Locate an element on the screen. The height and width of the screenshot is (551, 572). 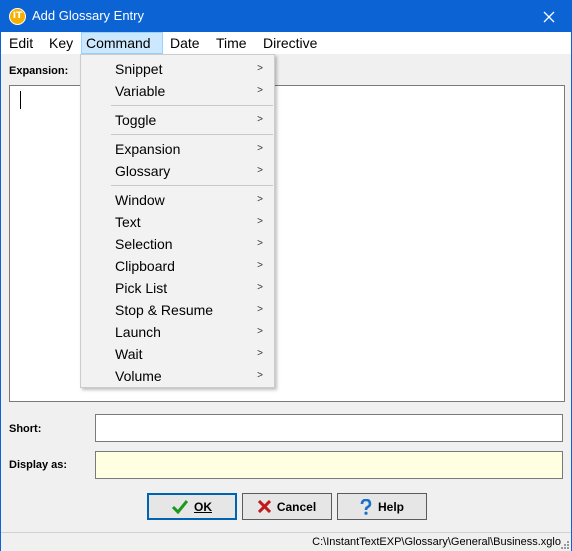
menu-item-pick-list: Pick List > is located at coordinates (177, 288).